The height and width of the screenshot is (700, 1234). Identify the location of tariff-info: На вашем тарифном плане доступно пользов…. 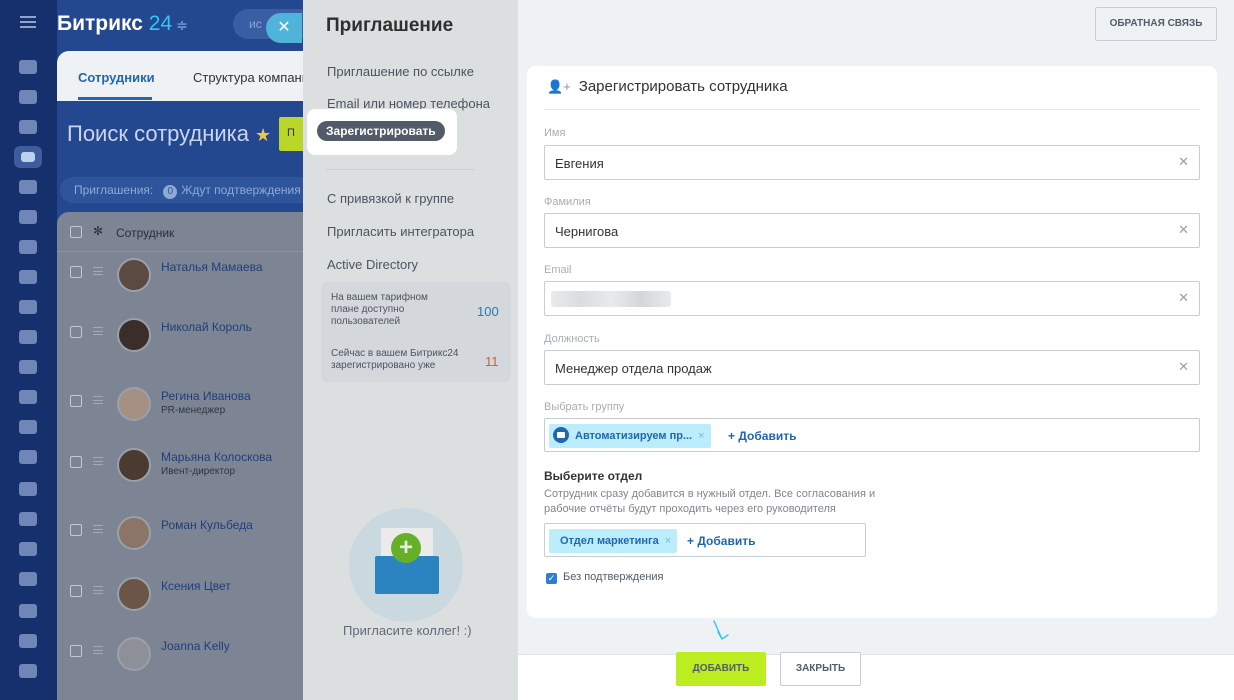
(416, 332).